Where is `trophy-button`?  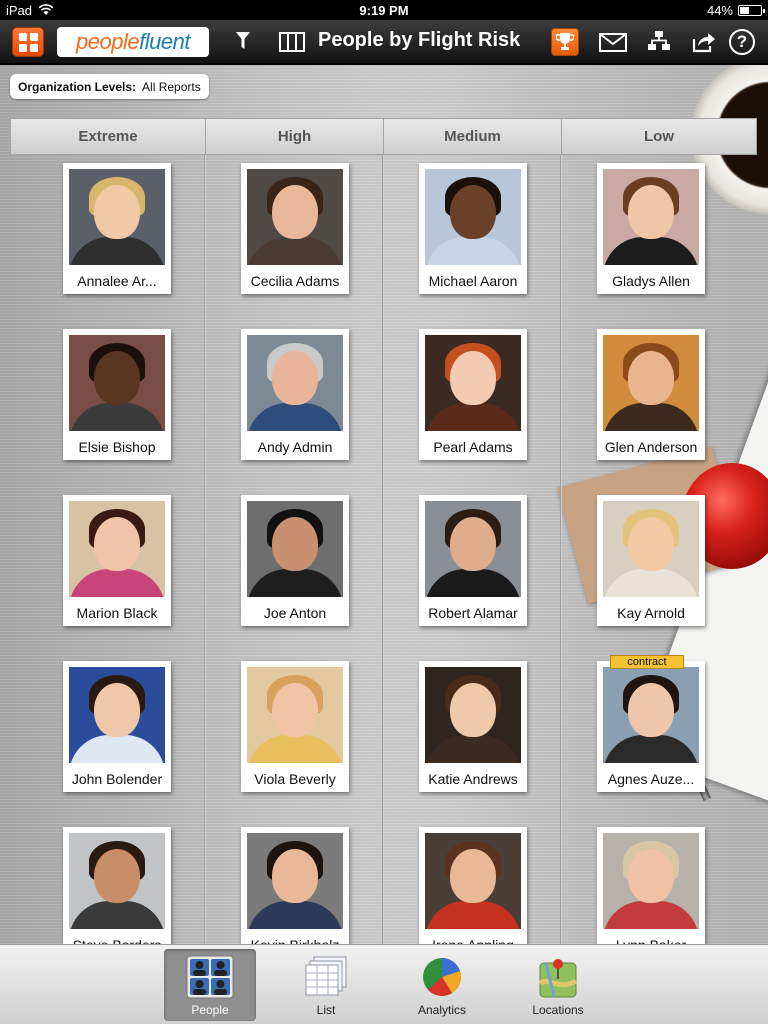 trophy-button is located at coordinates (565, 42).